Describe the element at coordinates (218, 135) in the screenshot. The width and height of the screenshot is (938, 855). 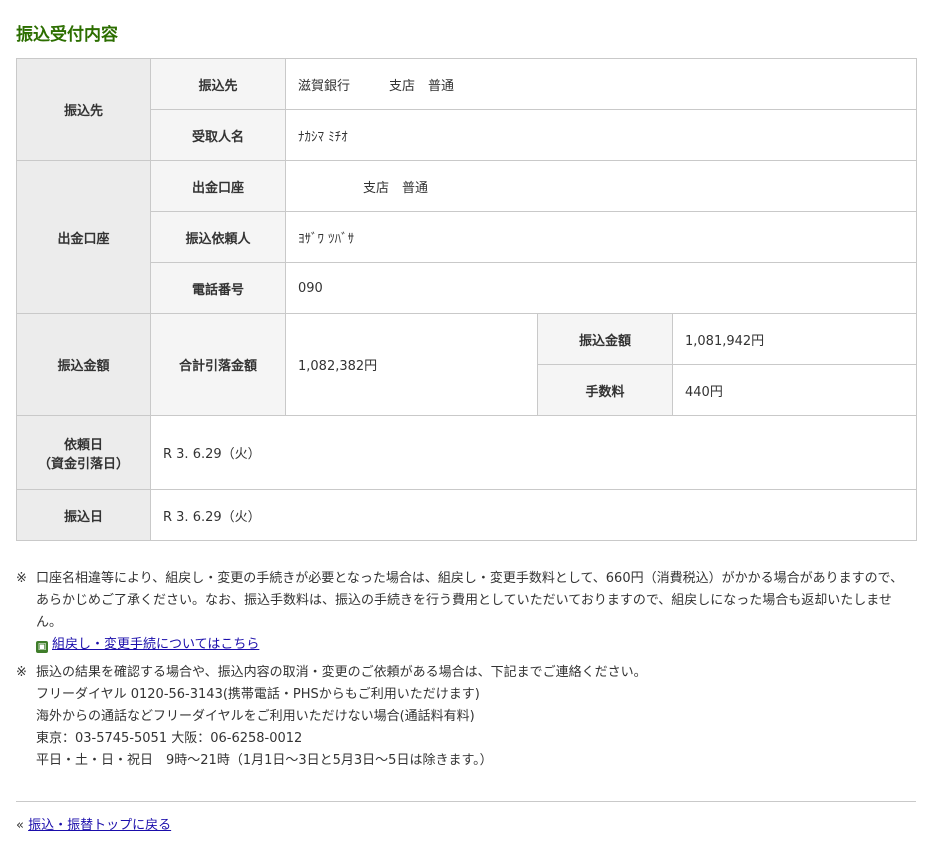
I see `recipient-name-label: 受取人名` at that location.